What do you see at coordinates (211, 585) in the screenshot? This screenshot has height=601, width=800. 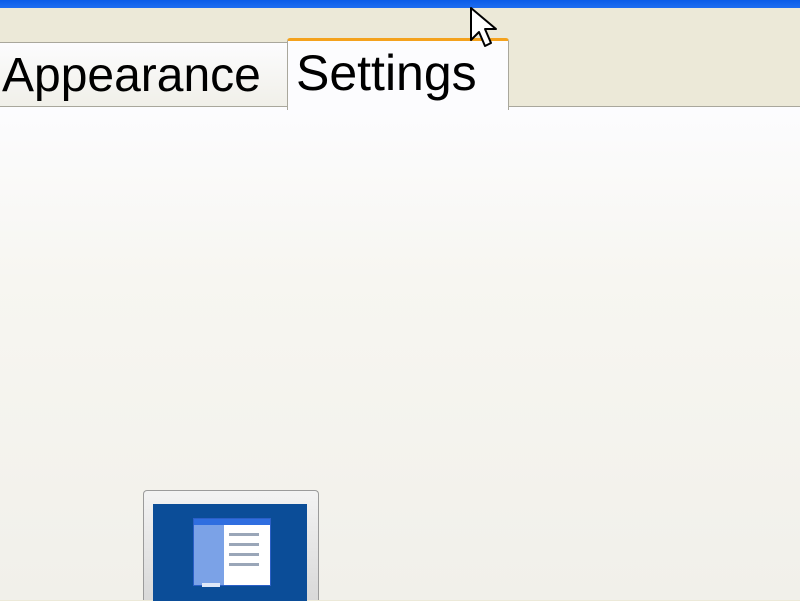 I see `preview-sidebar-item` at bounding box center [211, 585].